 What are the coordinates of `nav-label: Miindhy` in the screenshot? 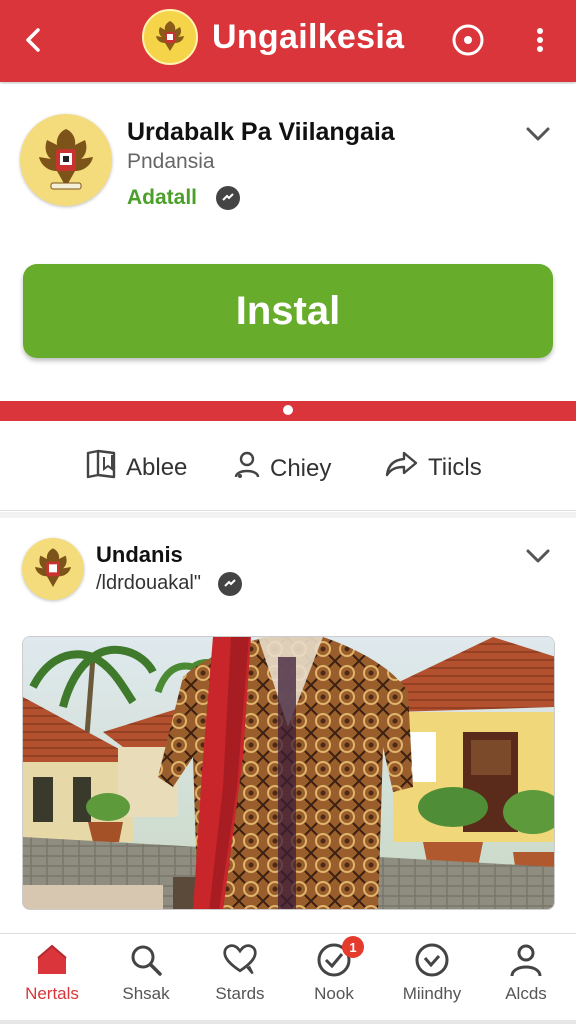 It's located at (432, 993).